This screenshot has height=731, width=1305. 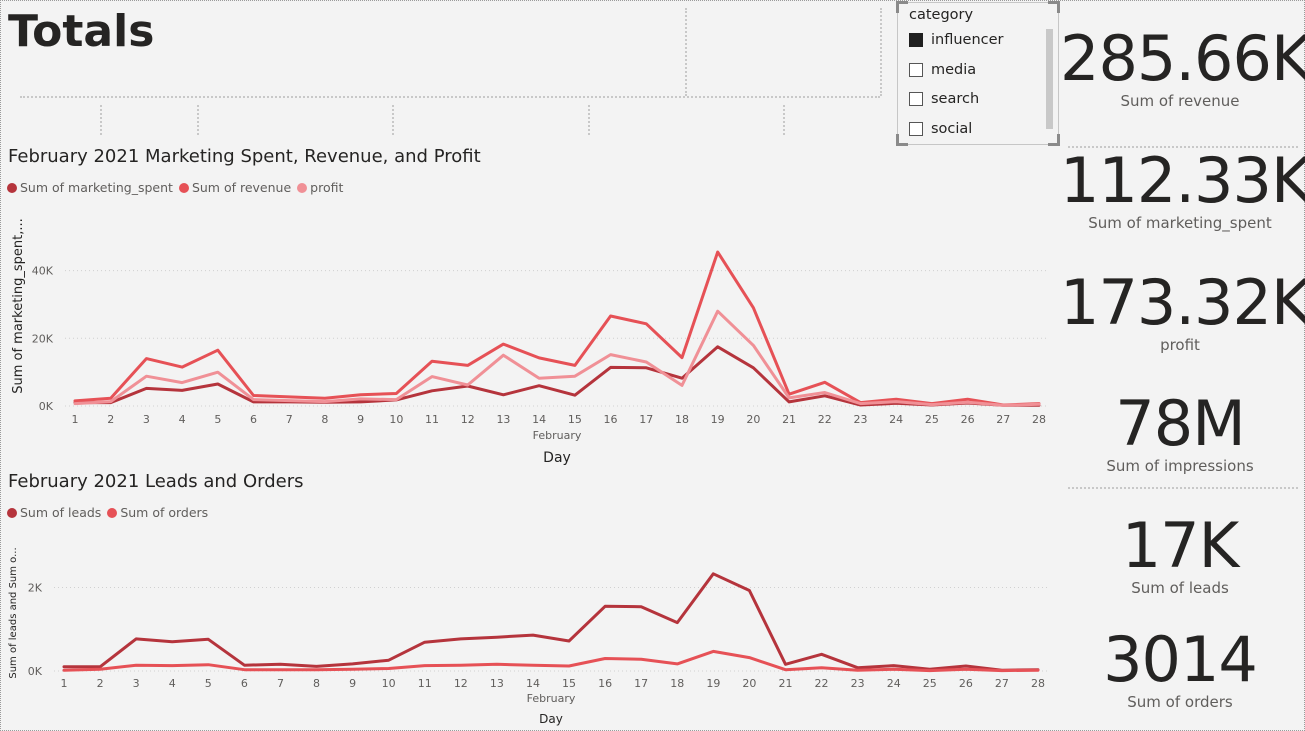 I want to click on kpi-value: 173.32K, so click(x=1182, y=302).